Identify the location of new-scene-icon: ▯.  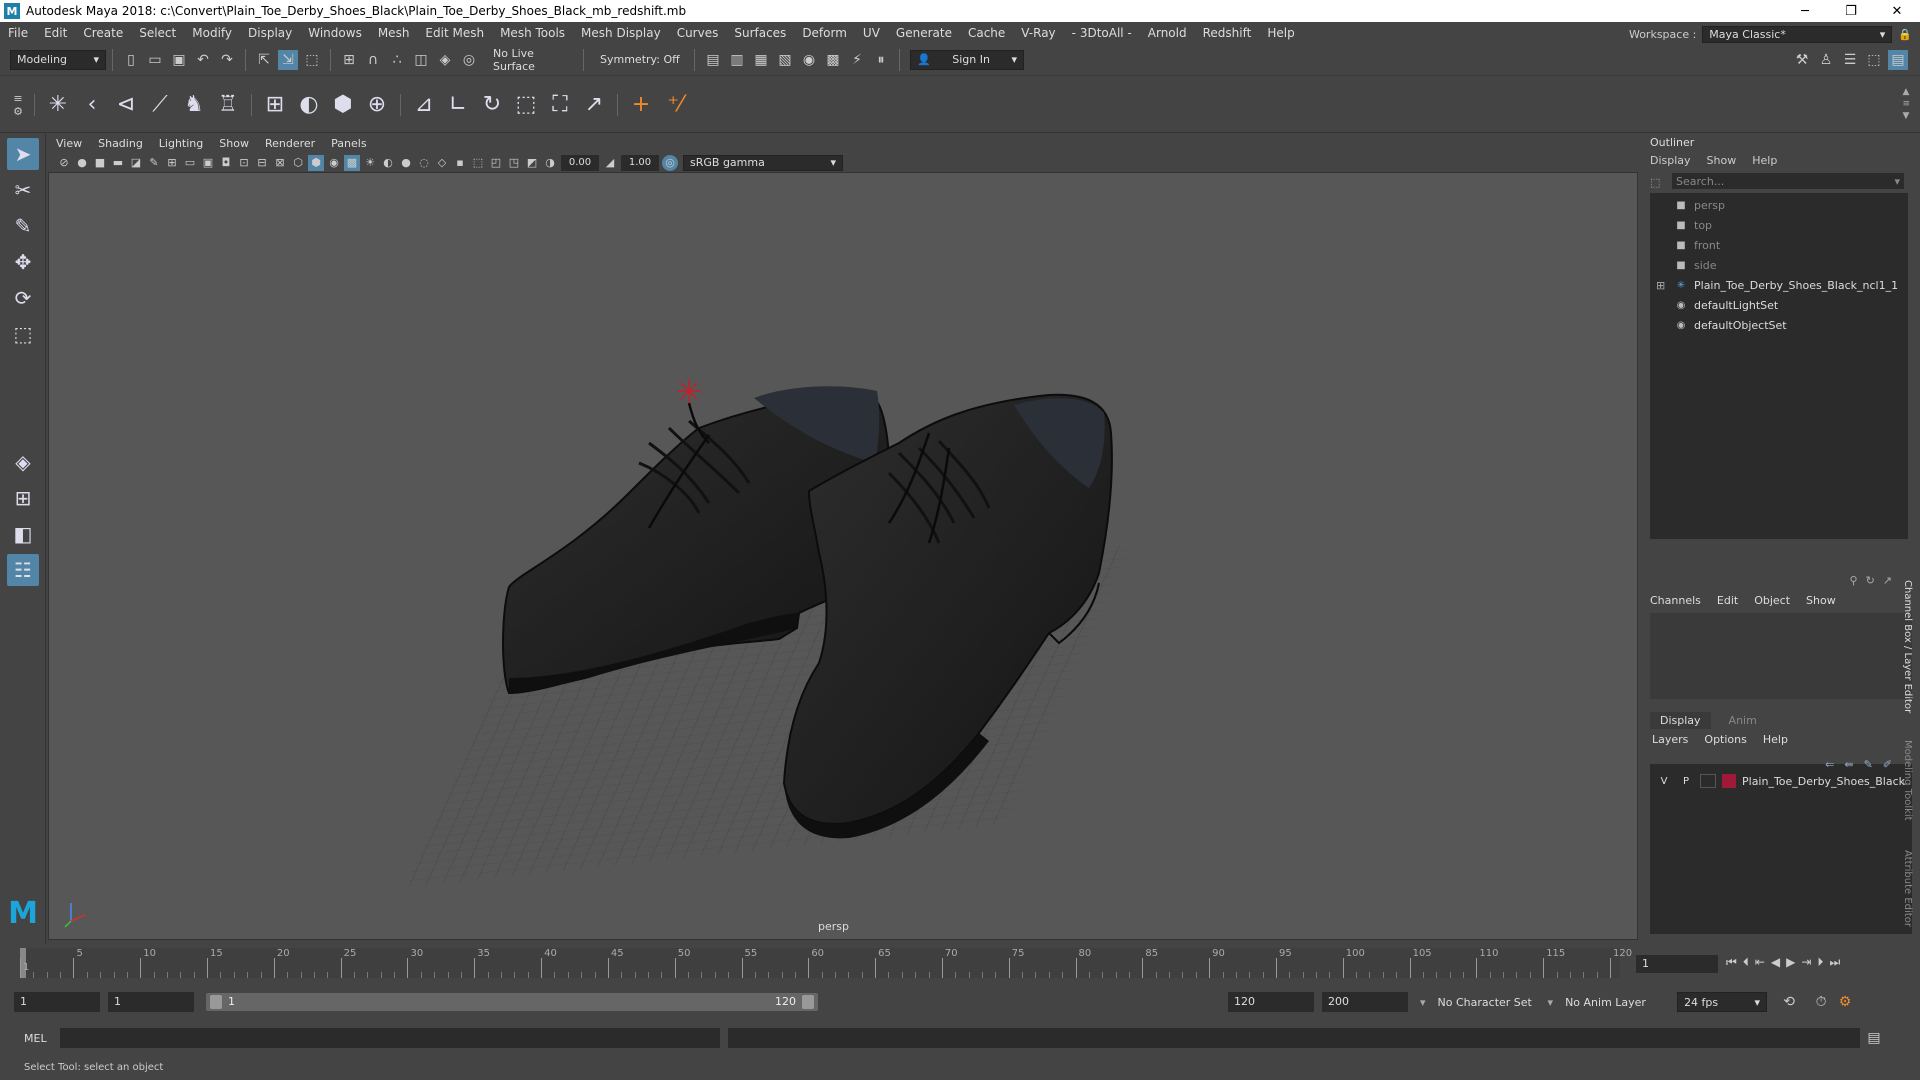
(131, 60).